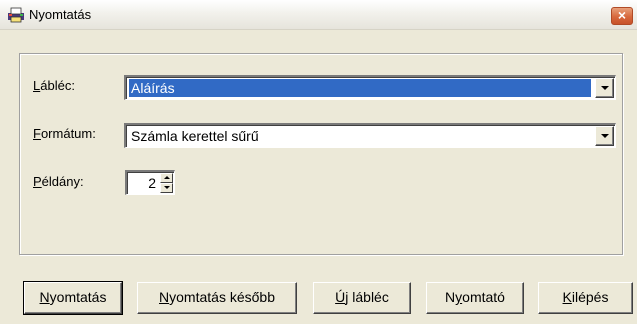  I want to click on format-select: Számla kerettel sűrű, so click(370, 135).